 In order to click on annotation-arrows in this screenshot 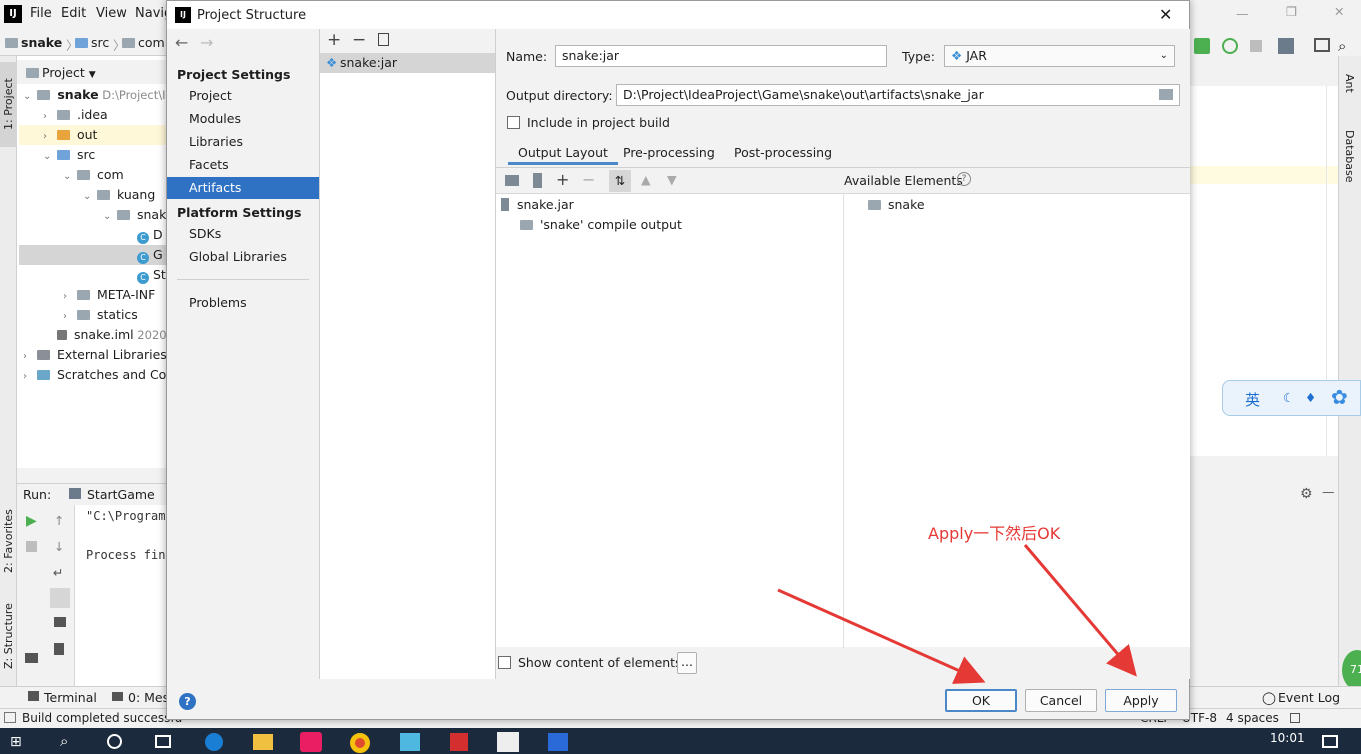, I will do `click(957, 614)`.